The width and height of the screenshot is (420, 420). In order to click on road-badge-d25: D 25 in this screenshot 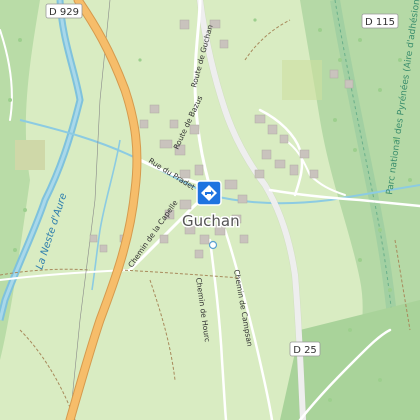, I will do `click(305, 349)`.